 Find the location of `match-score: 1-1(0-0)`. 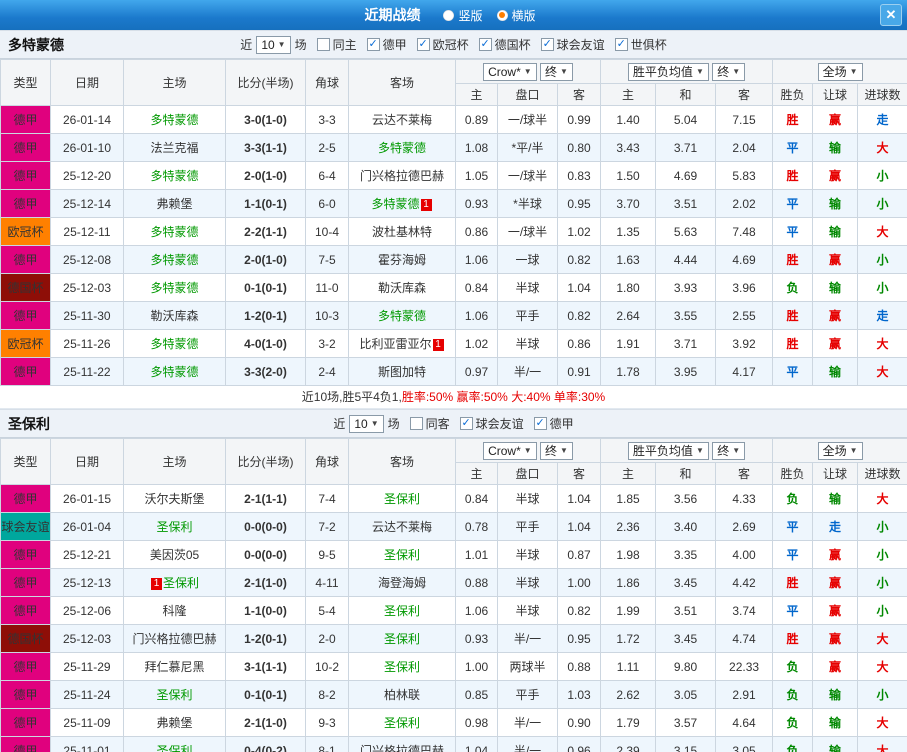

match-score: 1-1(0-0) is located at coordinates (265, 610).